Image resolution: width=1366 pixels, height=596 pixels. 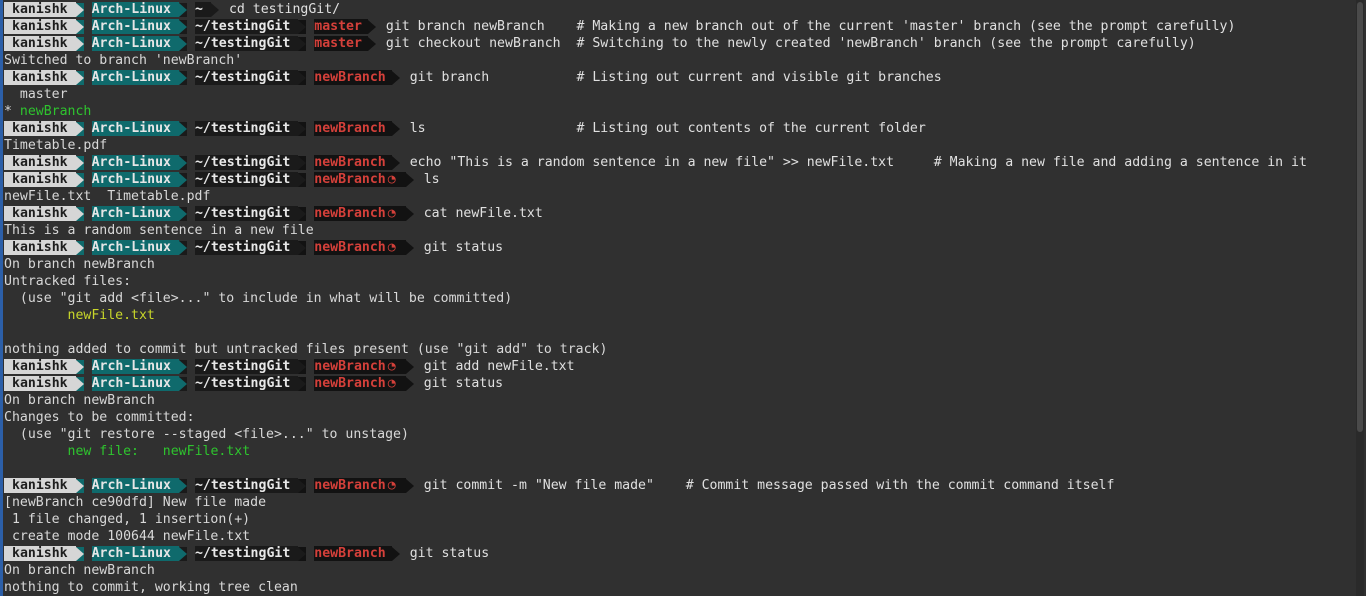 What do you see at coordinates (678, 145) in the screenshot?
I see `terminal-line: Timetable.pdf` at bounding box center [678, 145].